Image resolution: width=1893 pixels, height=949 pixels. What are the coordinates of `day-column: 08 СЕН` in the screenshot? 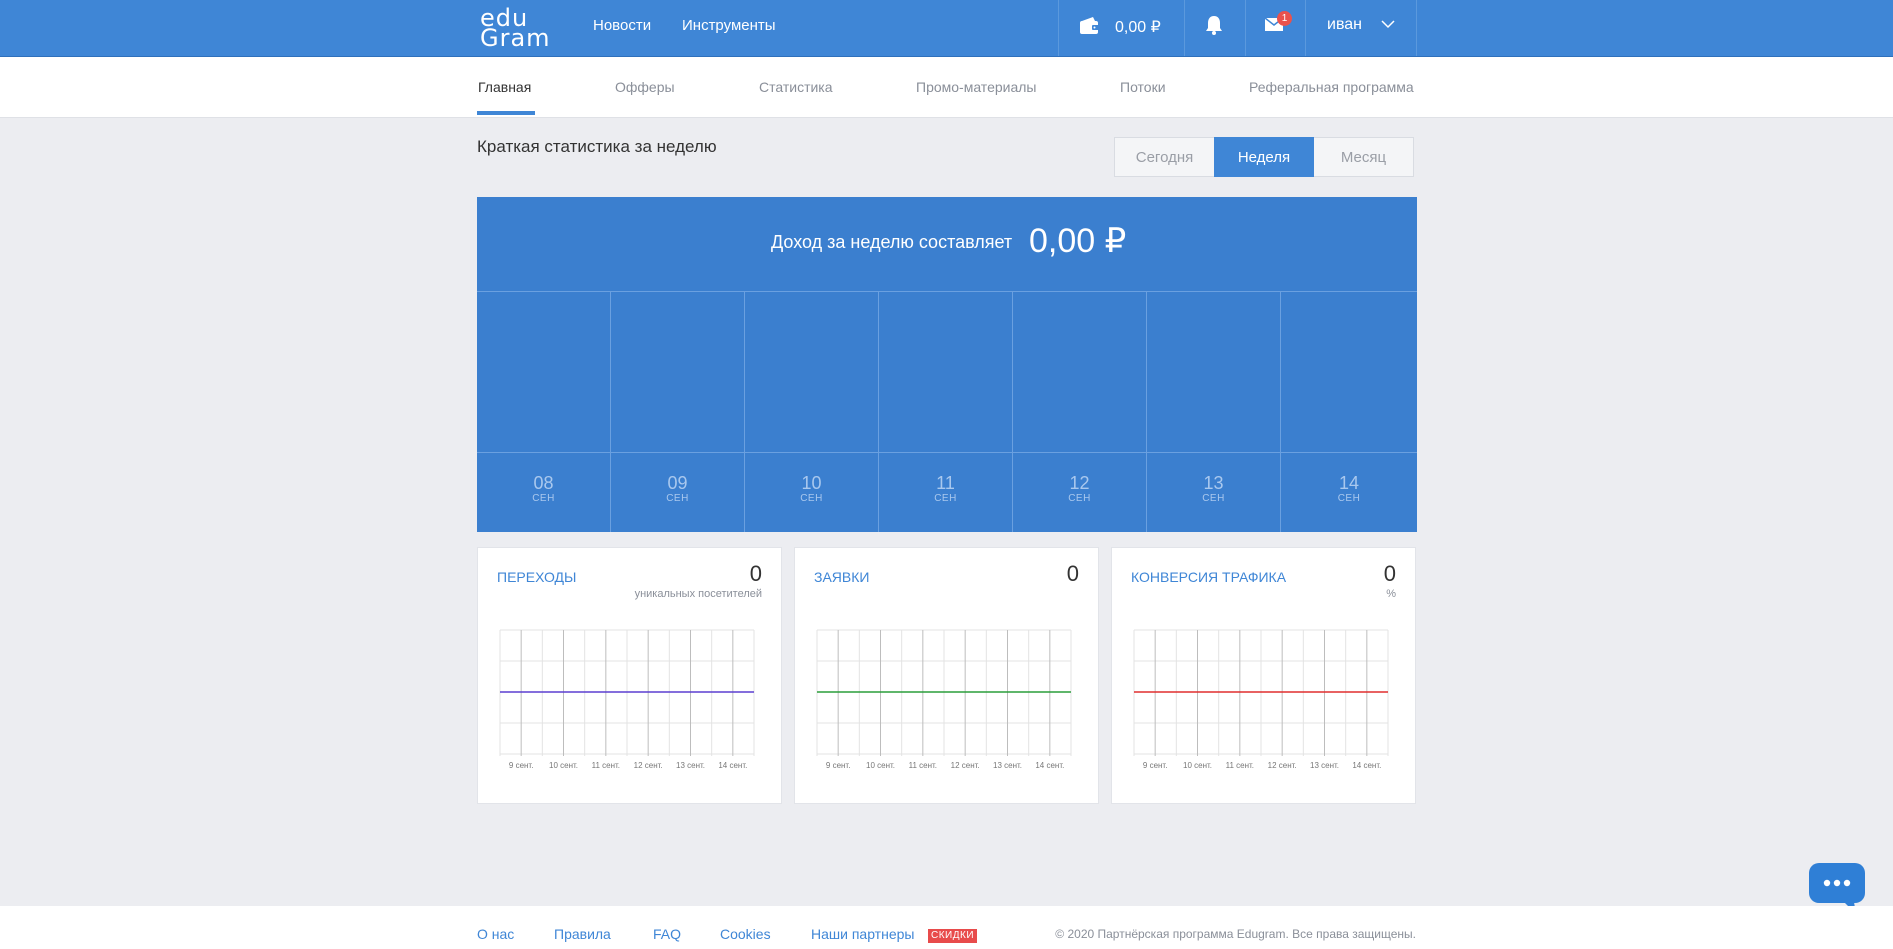 It's located at (544, 412).